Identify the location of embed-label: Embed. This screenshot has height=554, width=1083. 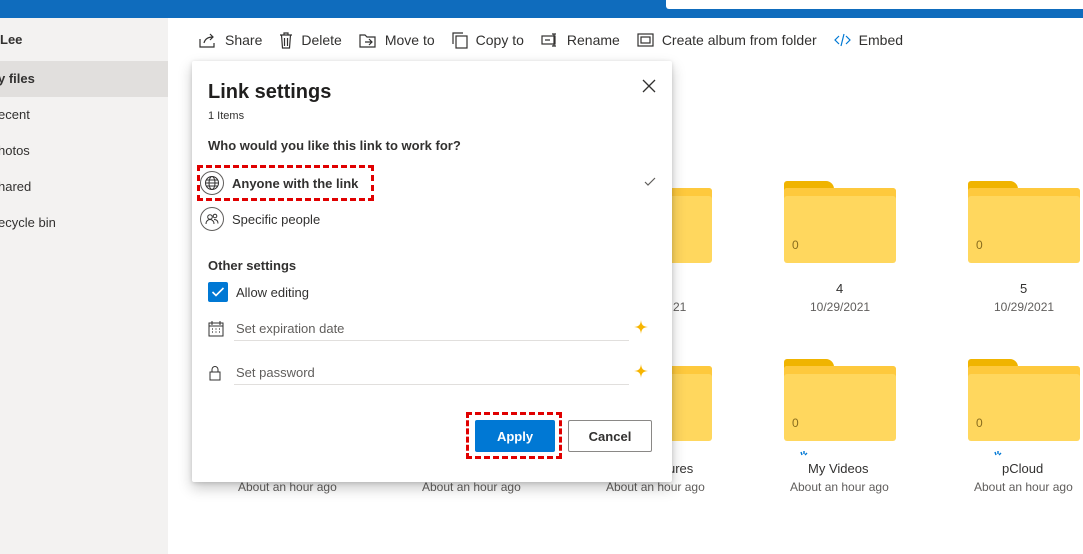
(881, 40).